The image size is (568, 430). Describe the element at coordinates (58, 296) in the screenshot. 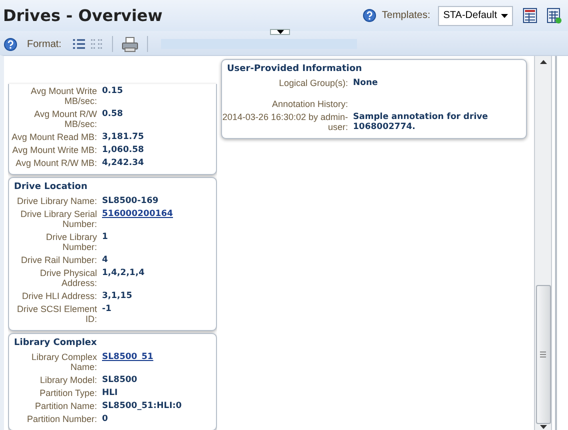

I see `field-label: Drive HLI Address:` at that location.